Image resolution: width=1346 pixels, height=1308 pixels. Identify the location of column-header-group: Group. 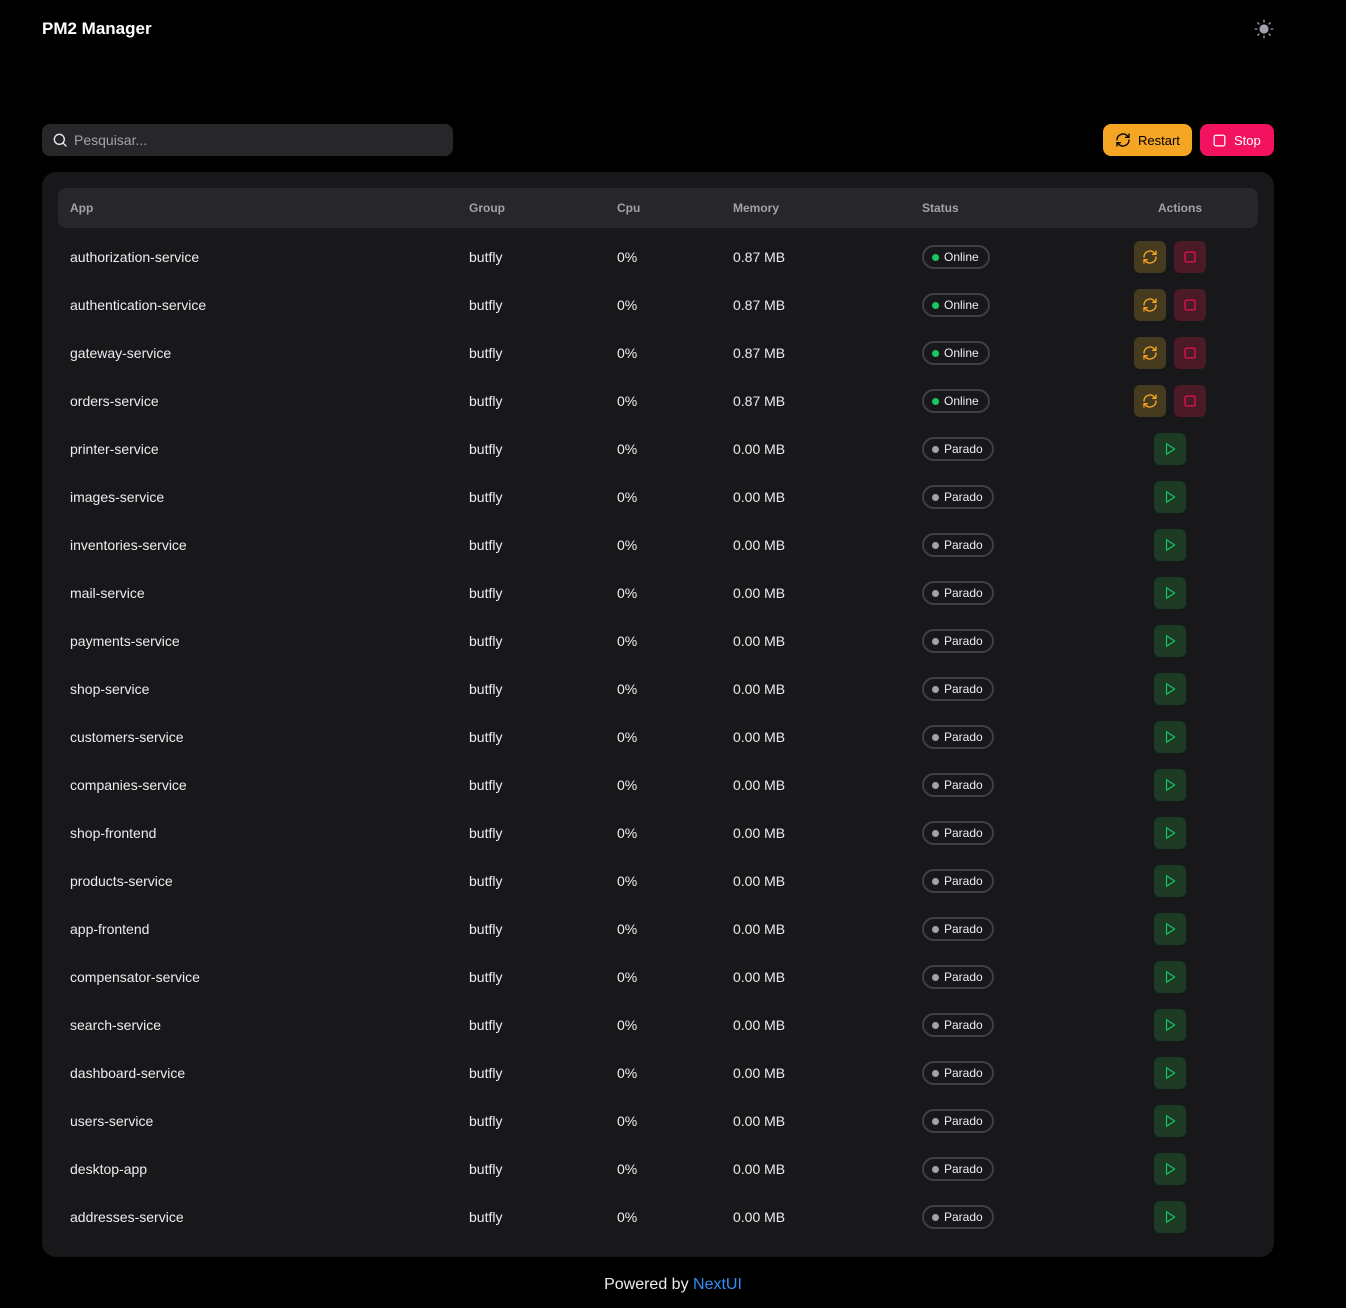
(543, 208).